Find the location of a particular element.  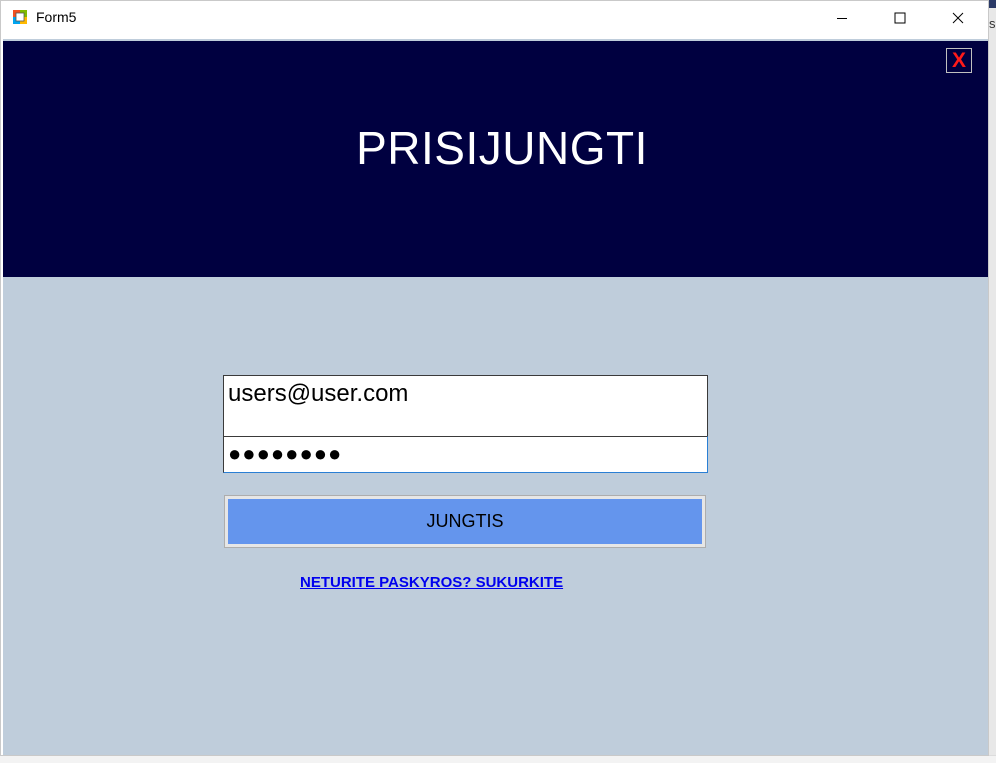

background-window-accent is located at coordinates (992, 4).